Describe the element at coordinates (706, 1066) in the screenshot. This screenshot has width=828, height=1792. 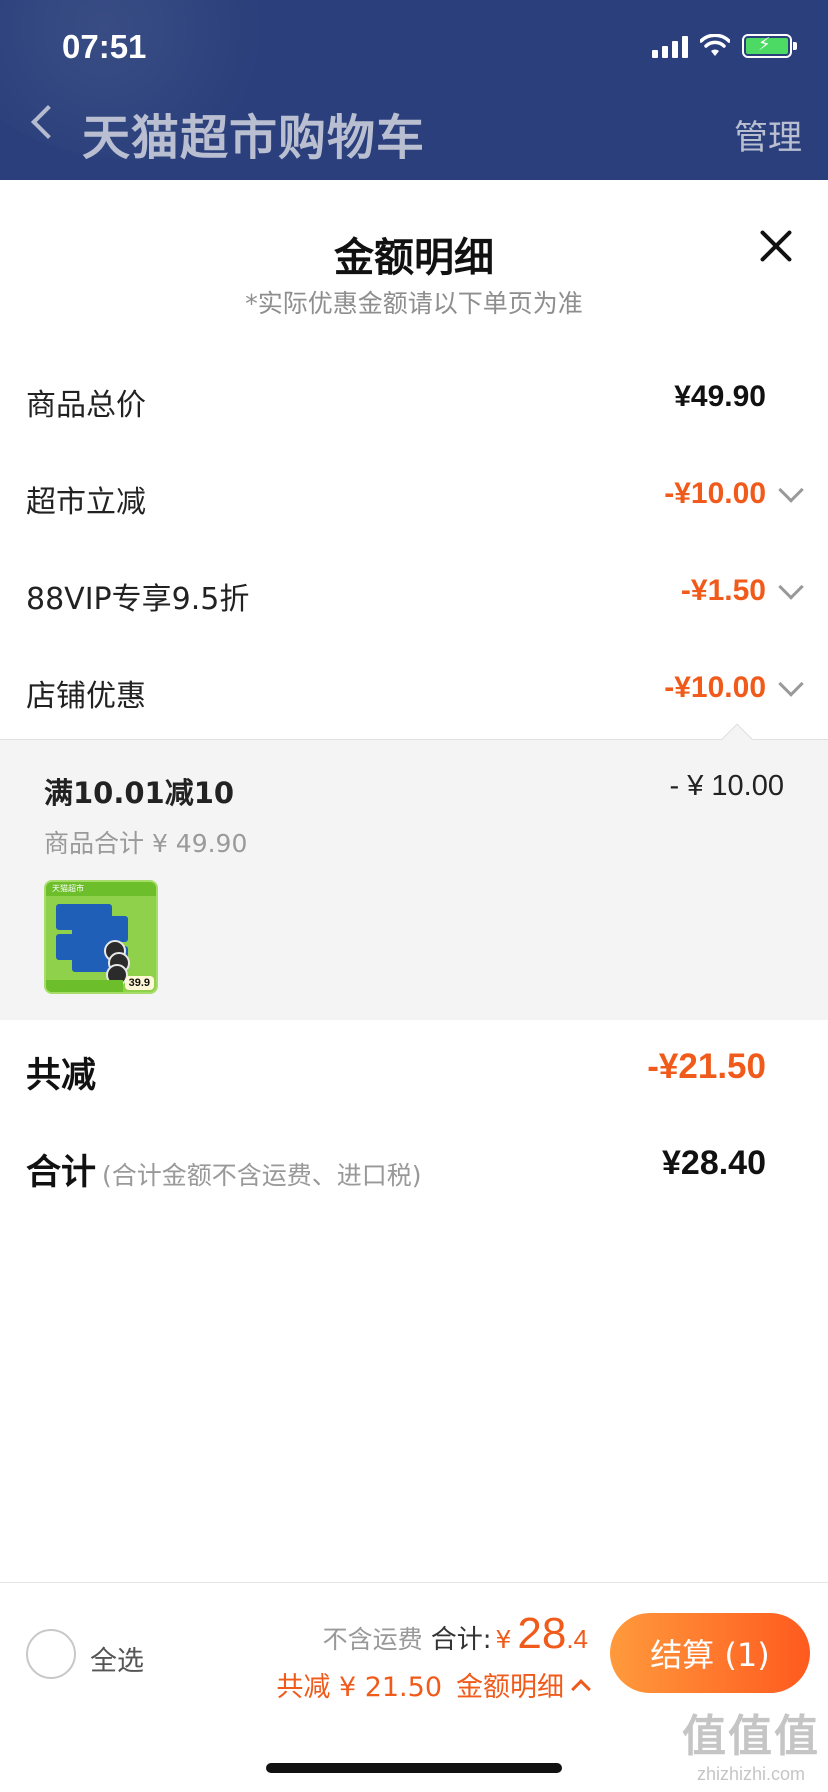
I see `total-reduction-value: -¥21.50` at that location.